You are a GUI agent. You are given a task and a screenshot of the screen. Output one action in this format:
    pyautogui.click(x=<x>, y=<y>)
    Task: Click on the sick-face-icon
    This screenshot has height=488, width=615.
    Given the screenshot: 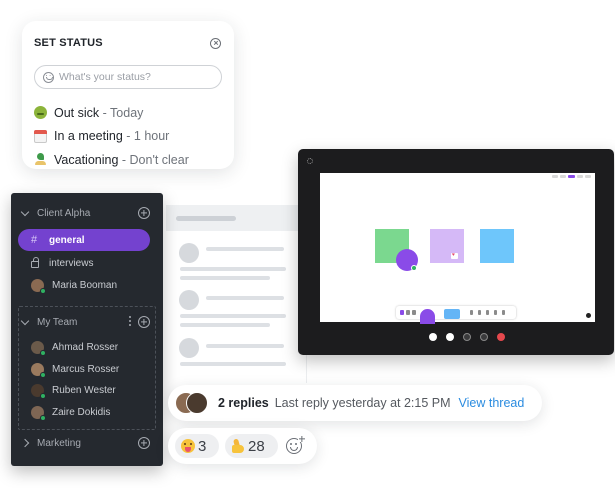 What is the action you would take?
    pyautogui.click(x=40, y=113)
    